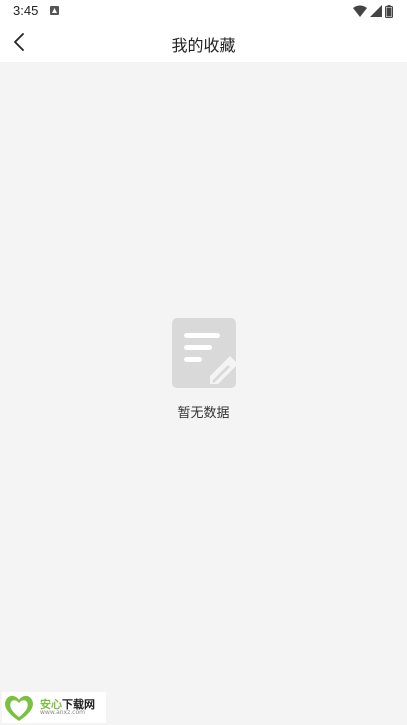  Describe the element at coordinates (376, 11) in the screenshot. I see `signal-icon` at that location.